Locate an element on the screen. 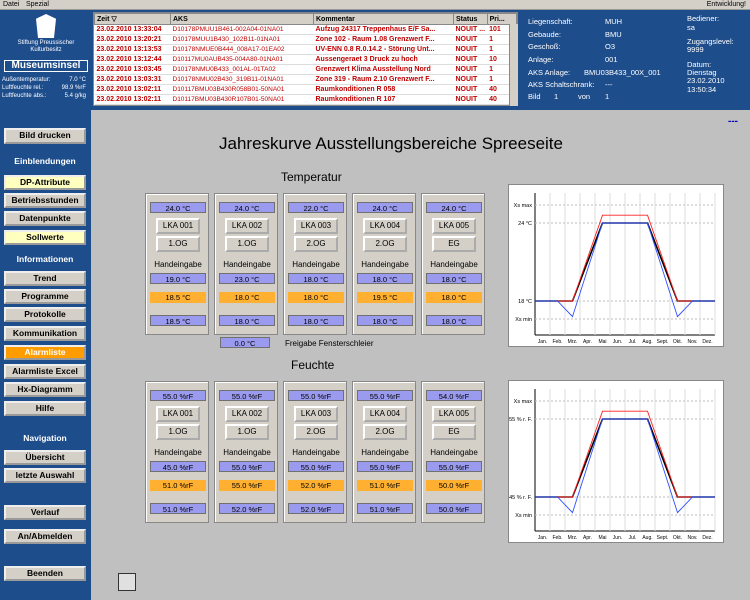 This screenshot has width=750, height=600. hum-unit-button: LKA 005 is located at coordinates (454, 414).